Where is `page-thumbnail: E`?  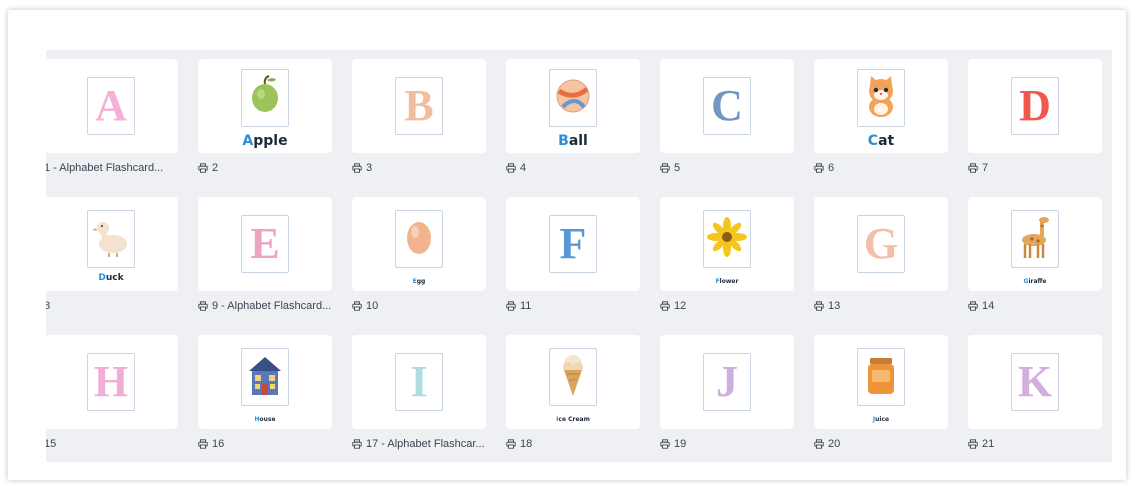 page-thumbnail: E is located at coordinates (265, 244).